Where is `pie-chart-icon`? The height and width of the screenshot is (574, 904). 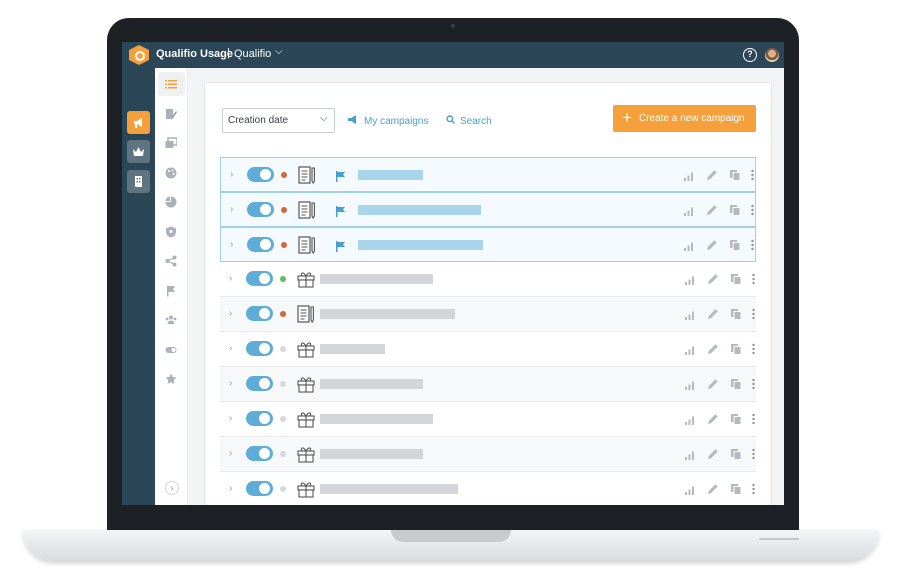 pie-chart-icon is located at coordinates (171, 202).